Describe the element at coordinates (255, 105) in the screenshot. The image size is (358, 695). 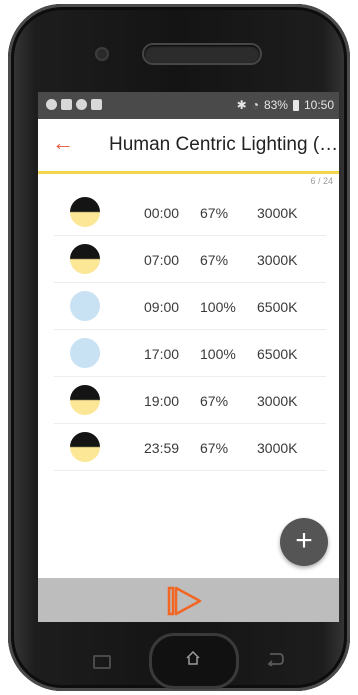
I see `wifi-icon: ◔` at that location.